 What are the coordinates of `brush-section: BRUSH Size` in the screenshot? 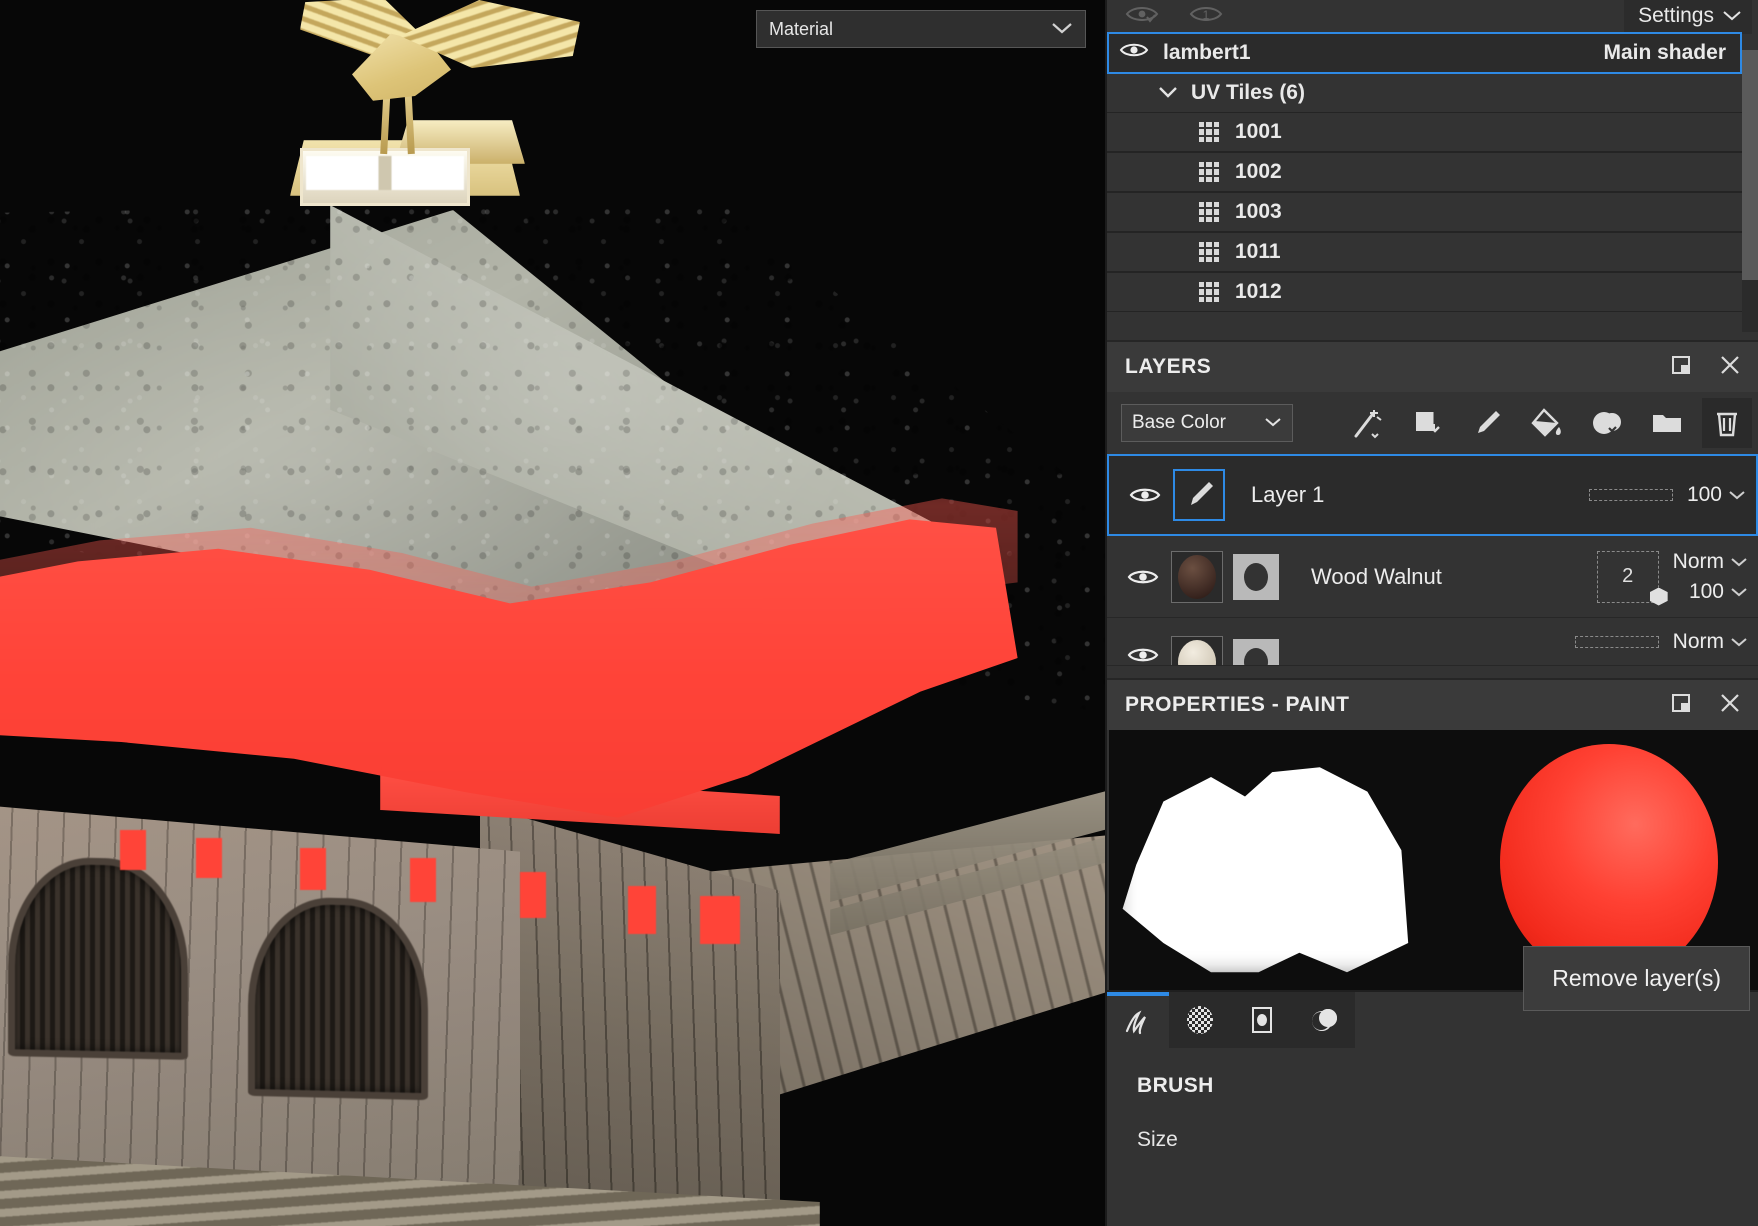 It's located at (1432, 1100).